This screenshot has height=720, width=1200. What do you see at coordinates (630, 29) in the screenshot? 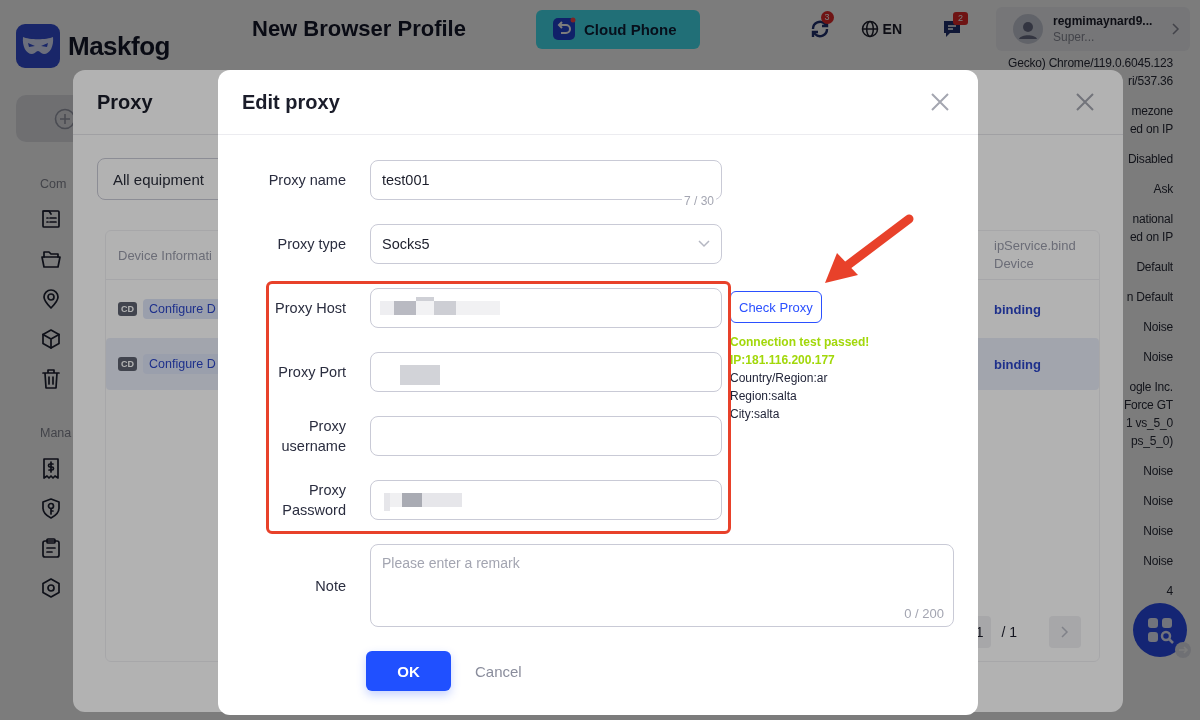
I see `promo-text: Cloud Phone` at bounding box center [630, 29].